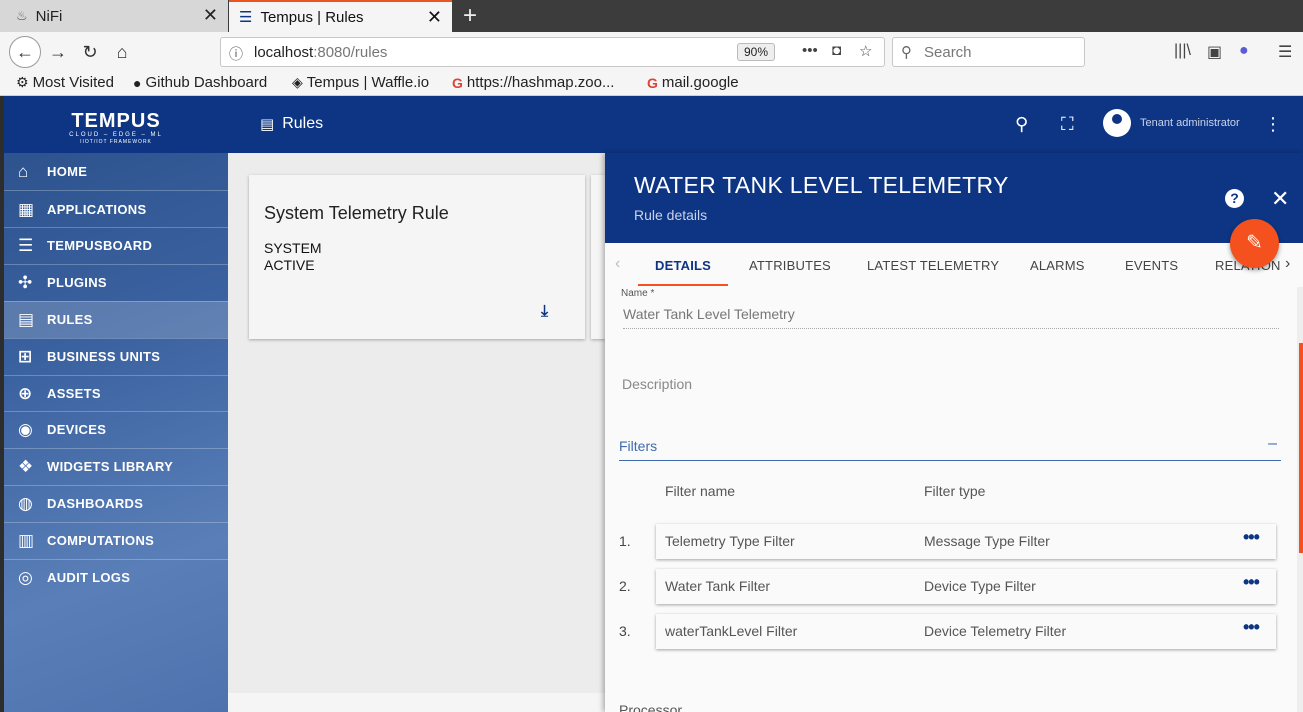  I want to click on apps-icon: ▦, so click(26, 209).